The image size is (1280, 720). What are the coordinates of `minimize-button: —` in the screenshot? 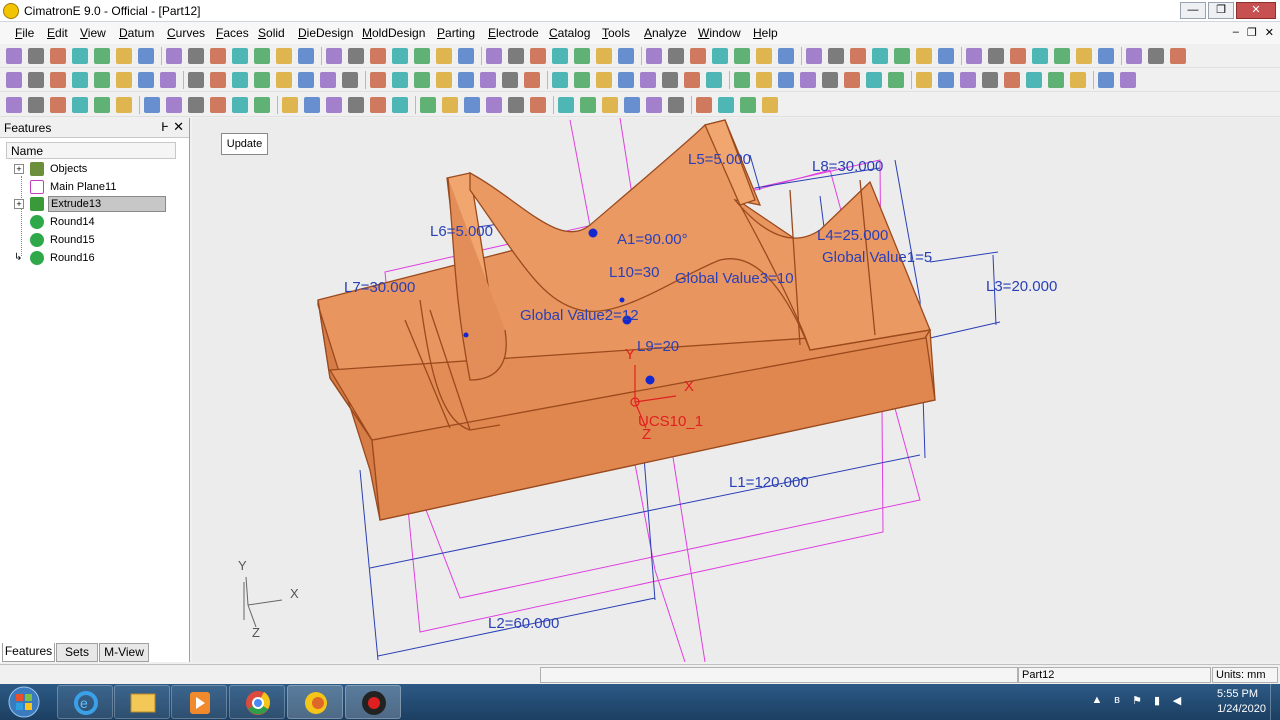 It's located at (1193, 10).